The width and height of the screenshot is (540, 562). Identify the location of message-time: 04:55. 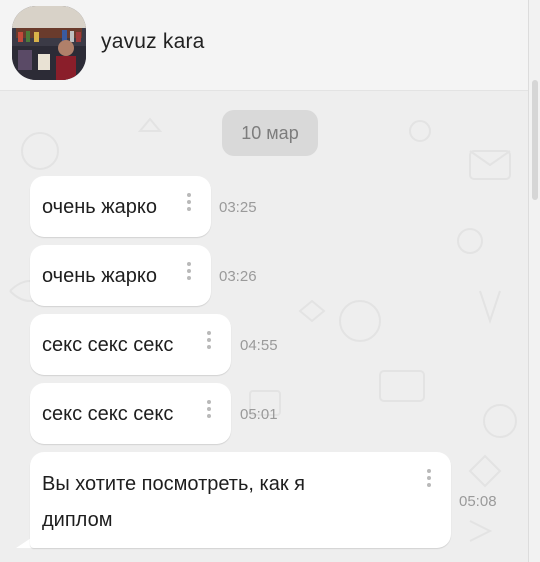
(259, 345).